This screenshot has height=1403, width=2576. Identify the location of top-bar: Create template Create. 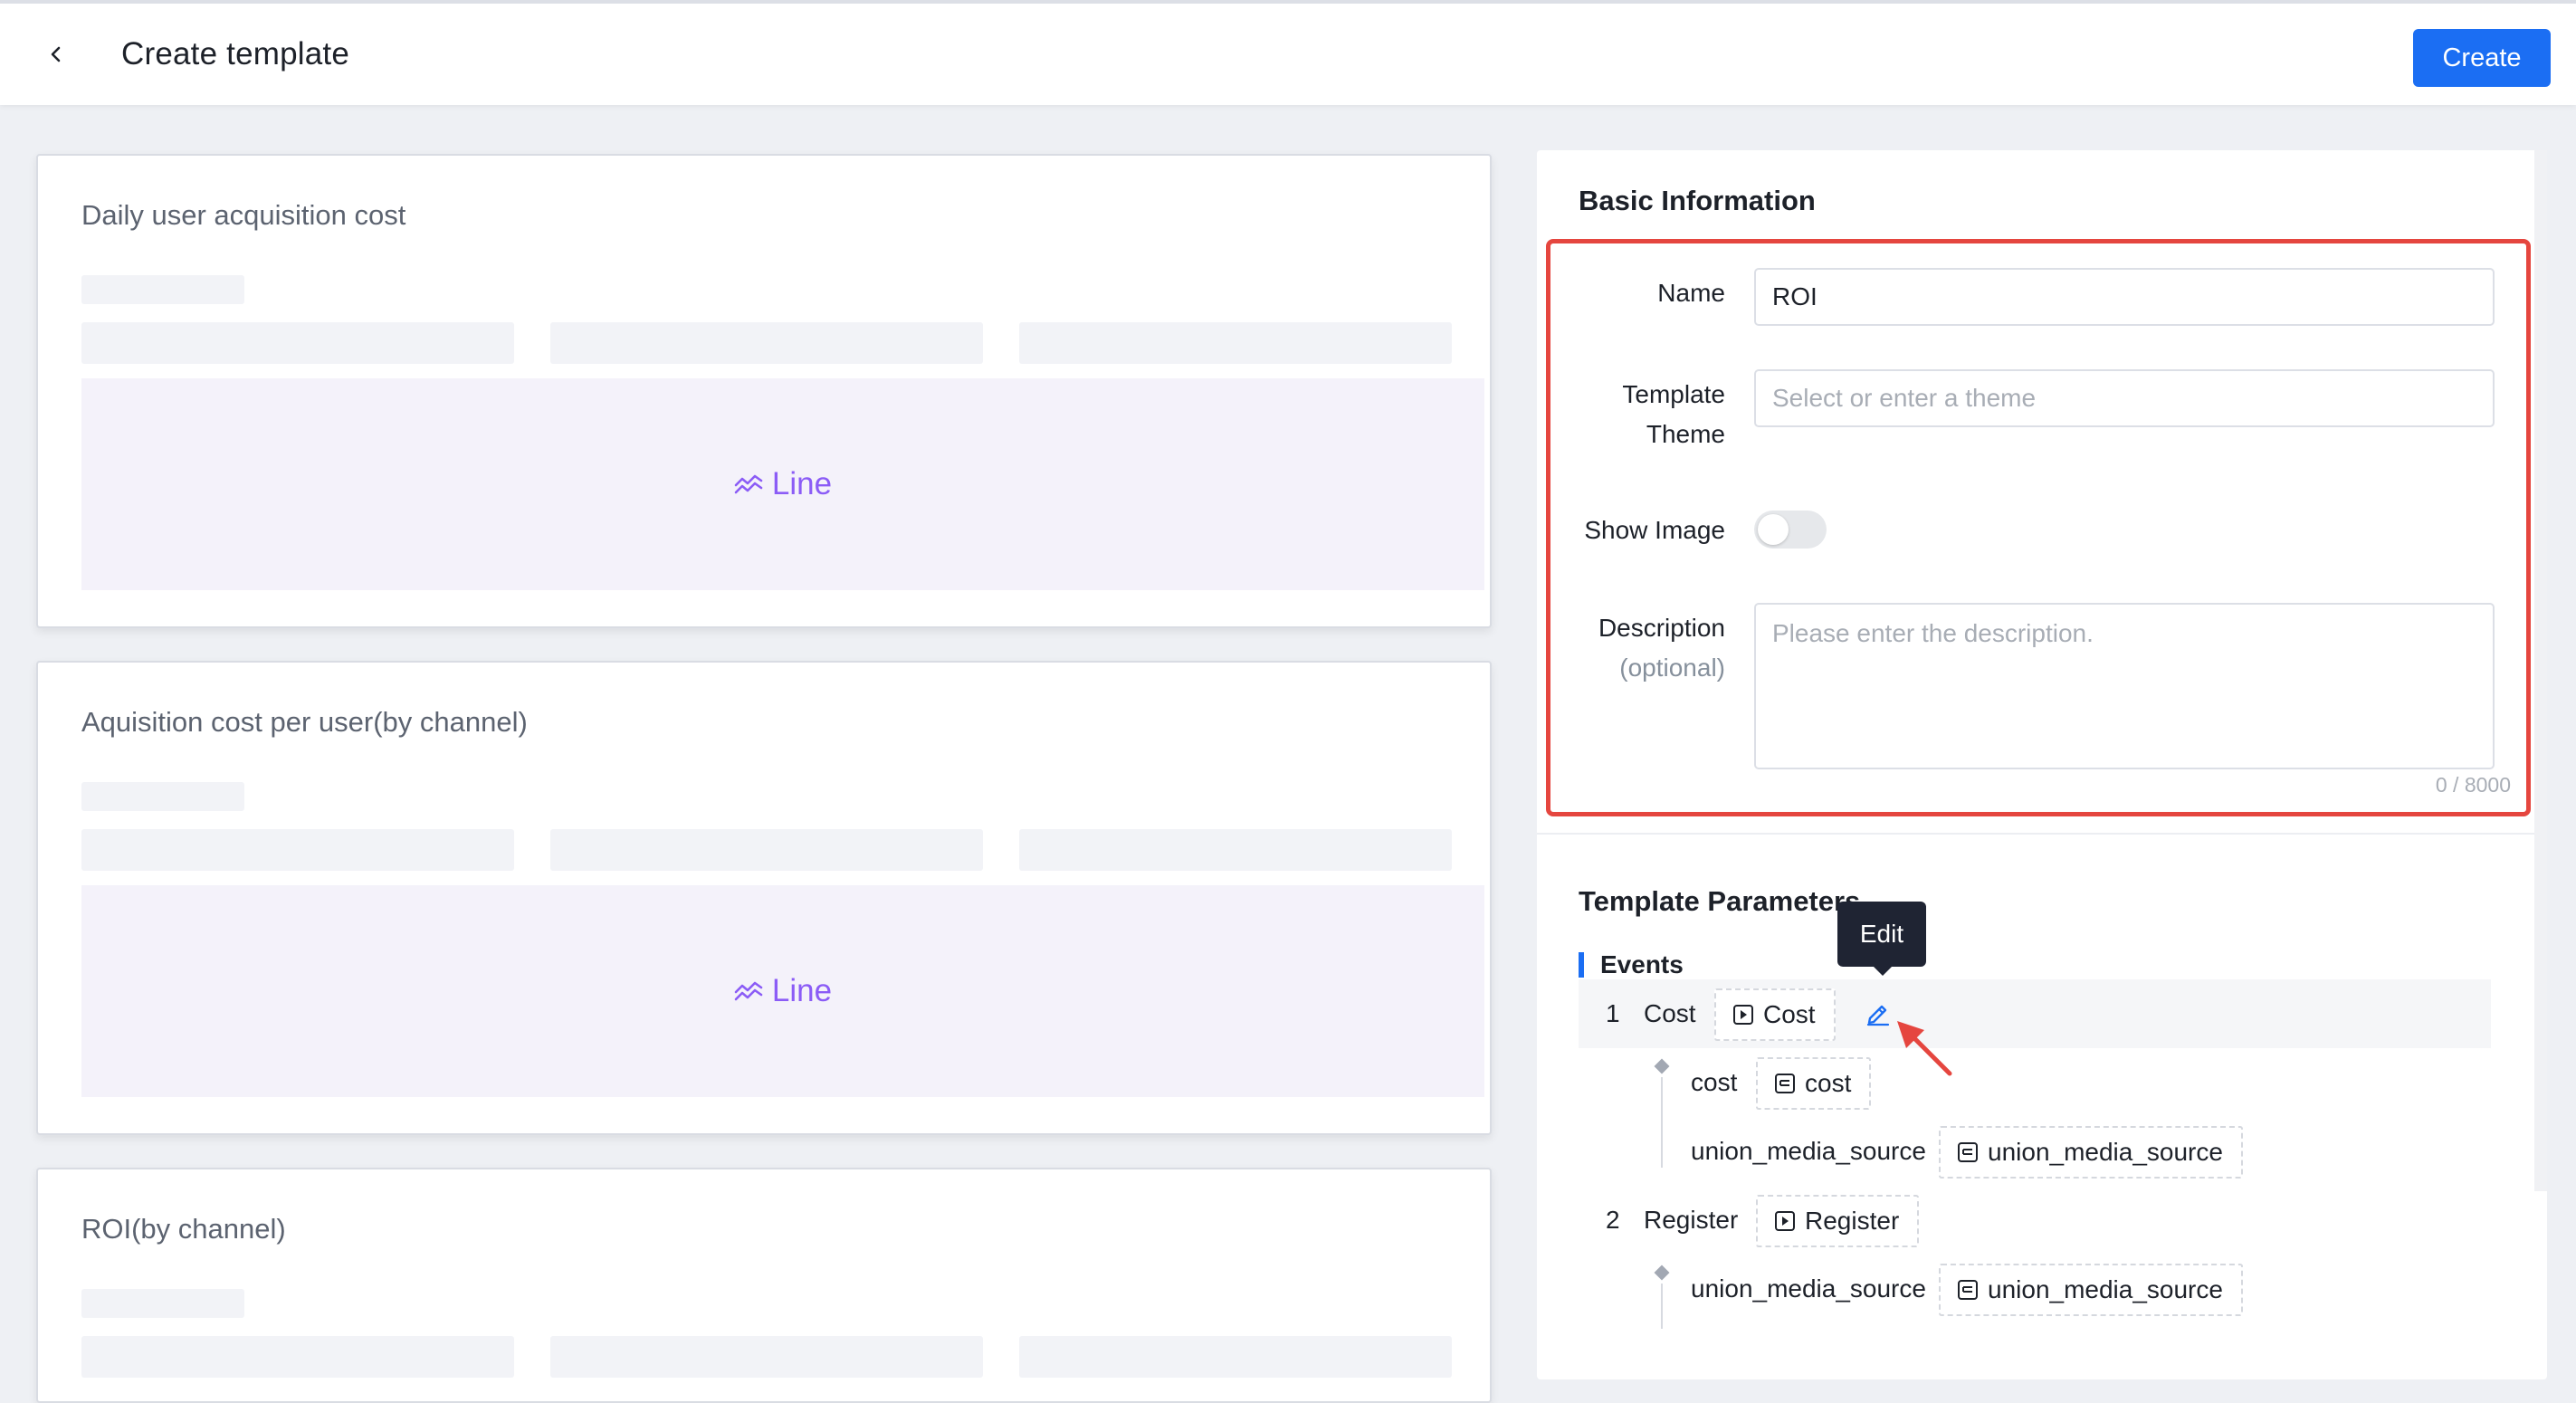
(1288, 52).